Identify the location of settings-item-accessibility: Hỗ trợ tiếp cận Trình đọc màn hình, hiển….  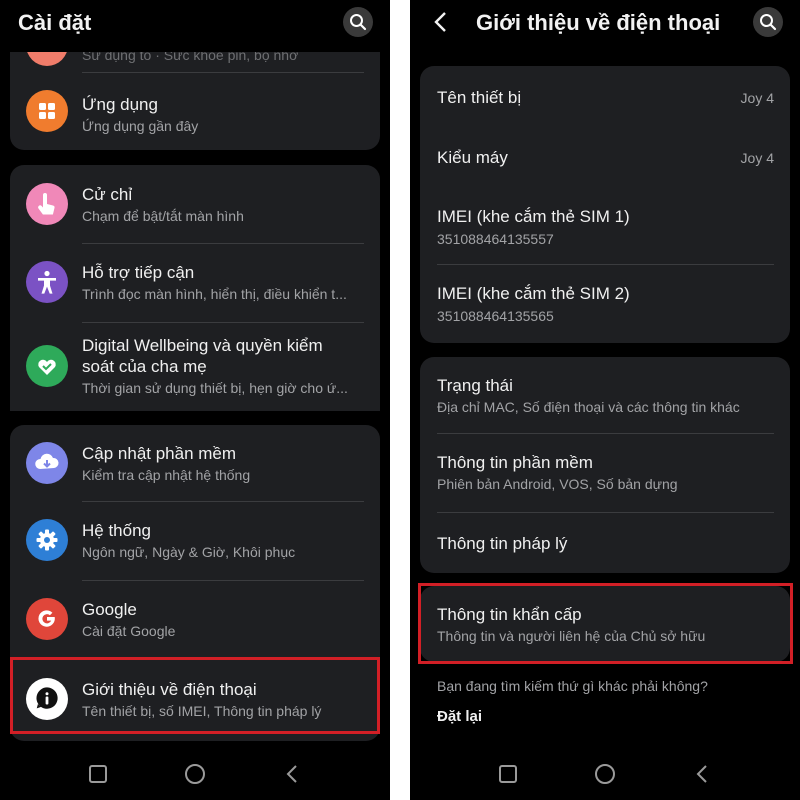
(195, 283).